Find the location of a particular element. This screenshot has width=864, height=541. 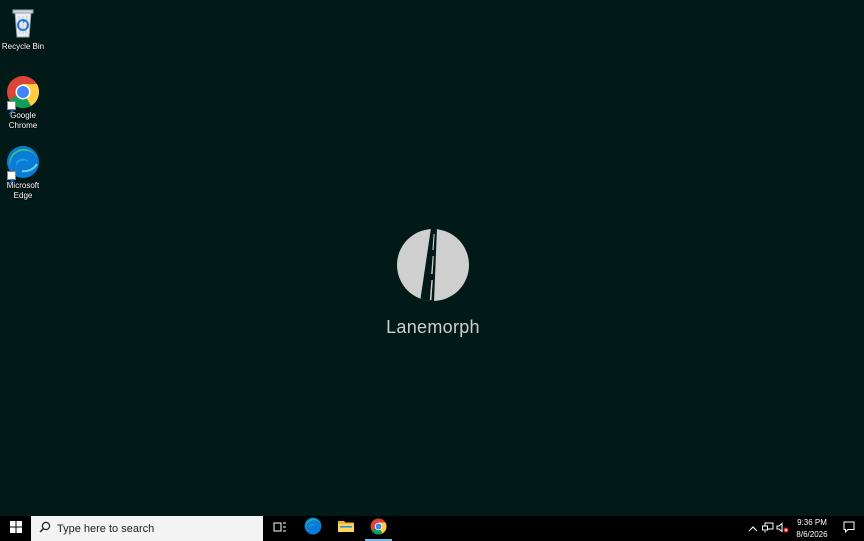

search-placeholder: Type here to search is located at coordinates (106, 528).